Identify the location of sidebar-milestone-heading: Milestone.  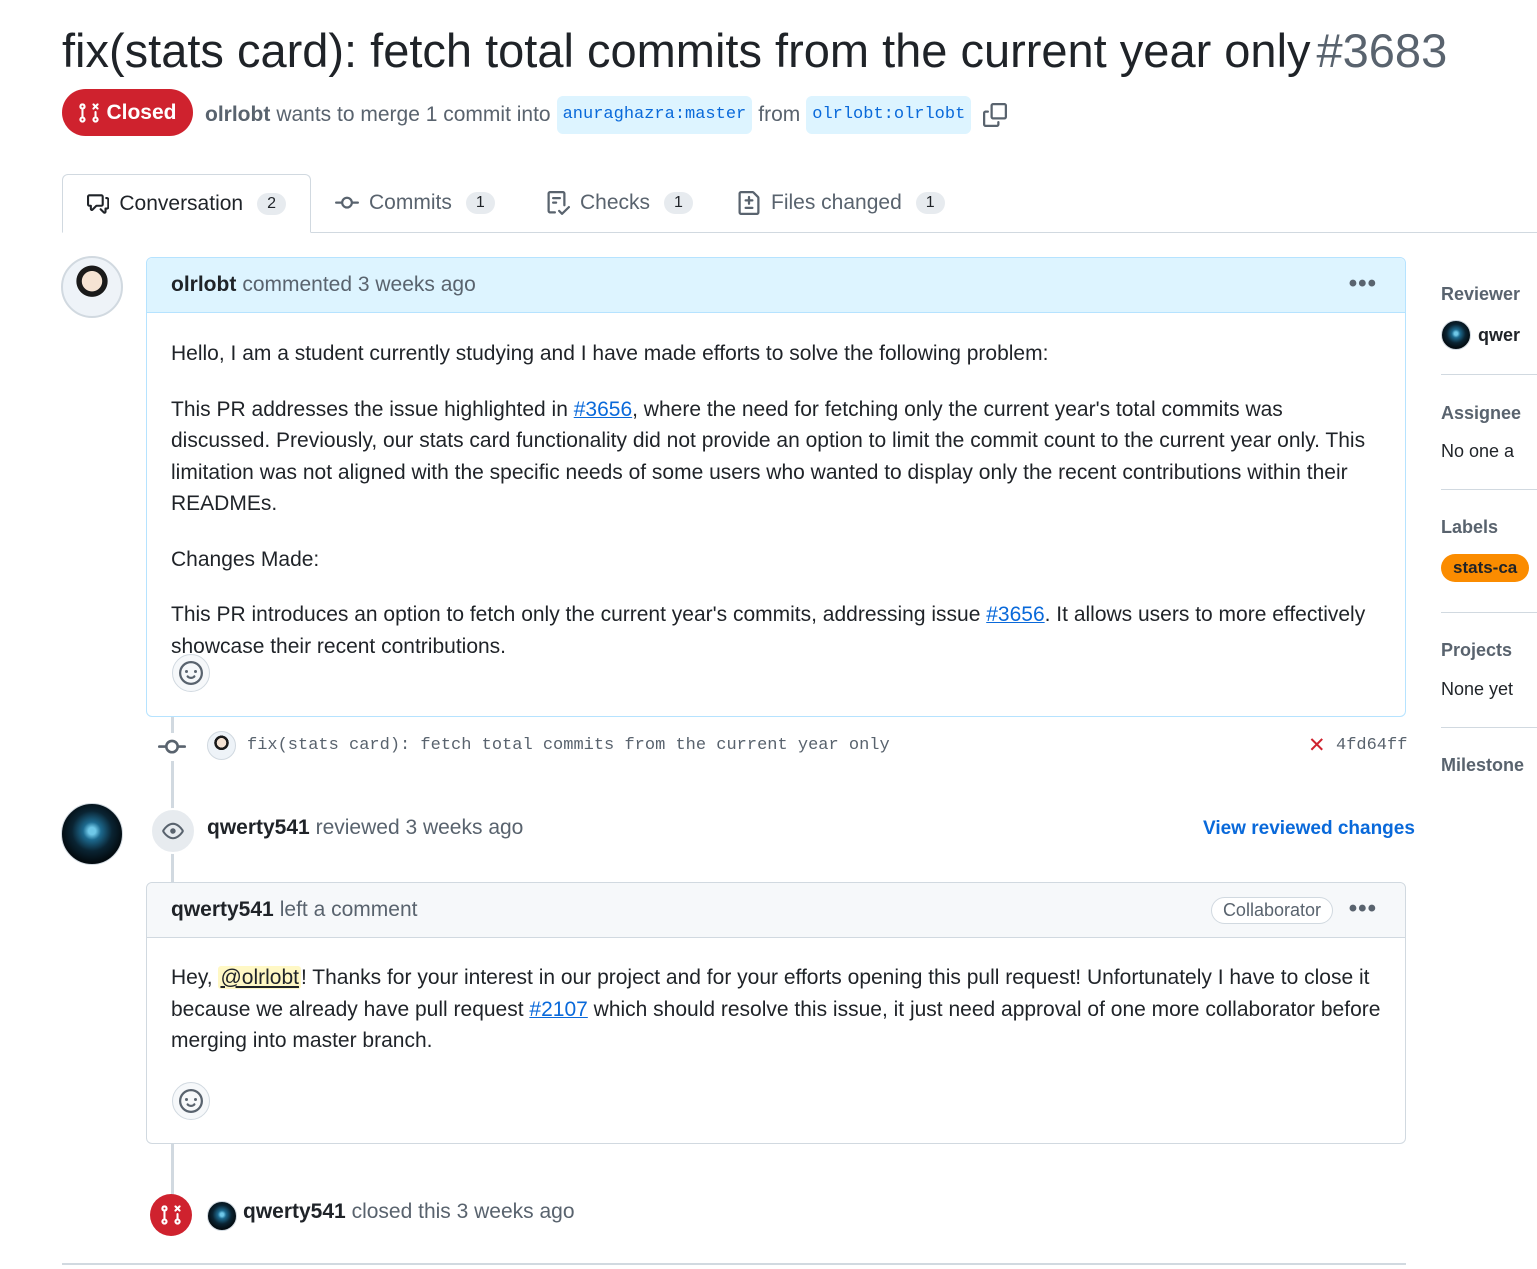
(1482, 765).